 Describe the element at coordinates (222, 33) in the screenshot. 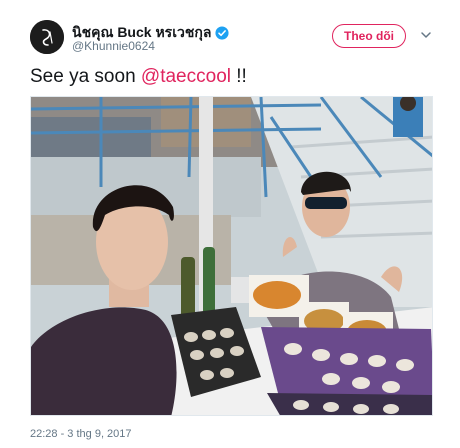

I see `verified-badge-icon` at that location.